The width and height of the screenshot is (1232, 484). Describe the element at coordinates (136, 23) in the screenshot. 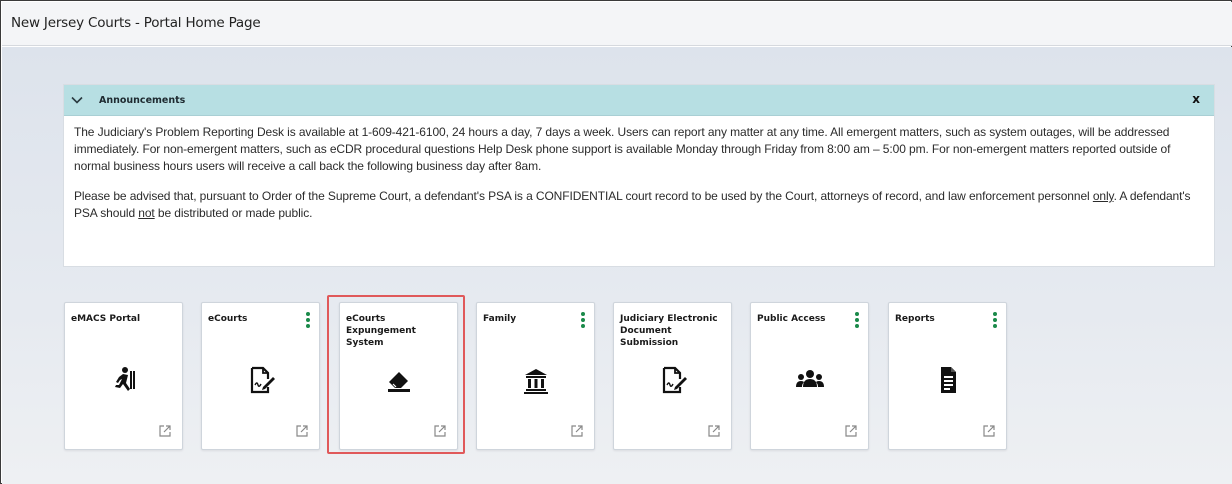

I see `page-title: New Jersey Courts - Portal Home Page` at that location.